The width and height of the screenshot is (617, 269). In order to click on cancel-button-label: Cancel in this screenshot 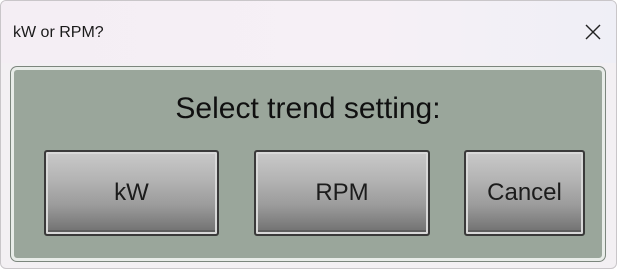, I will do `click(524, 192)`.